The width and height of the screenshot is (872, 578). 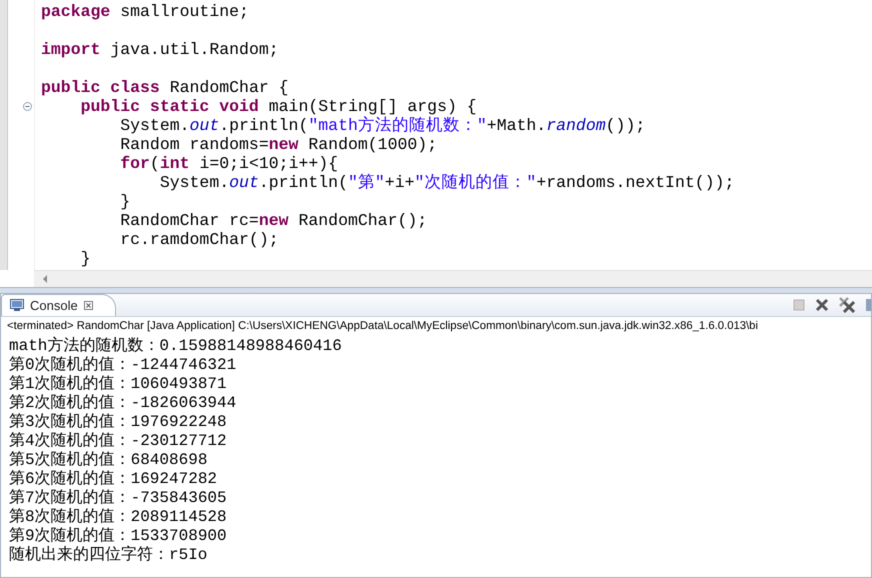 I want to click on output-line: 第5次随机的值：68408698, so click(x=108, y=460).